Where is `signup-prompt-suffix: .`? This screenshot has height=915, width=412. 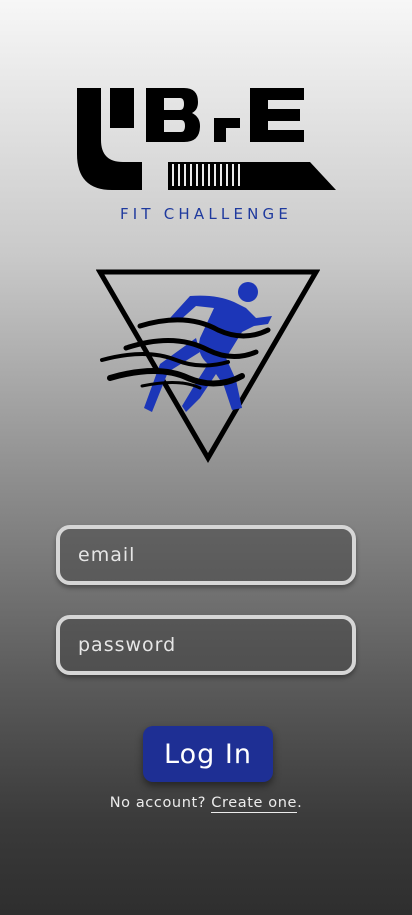
signup-prompt-suffix: . is located at coordinates (300, 803).